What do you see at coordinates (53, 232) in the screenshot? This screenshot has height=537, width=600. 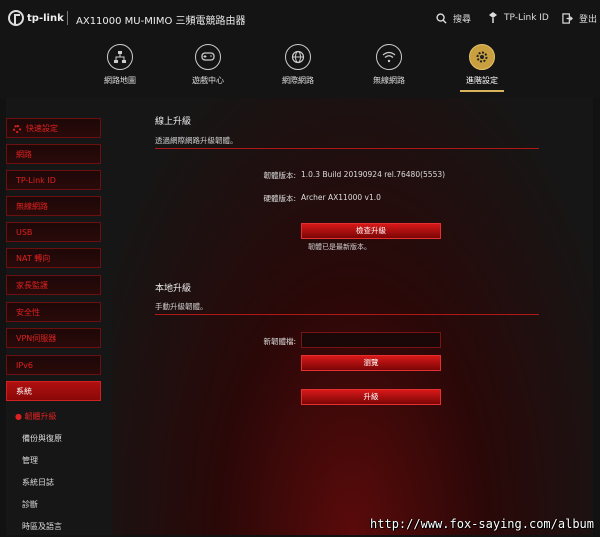 I see `sidebar-item-usb: USB` at bounding box center [53, 232].